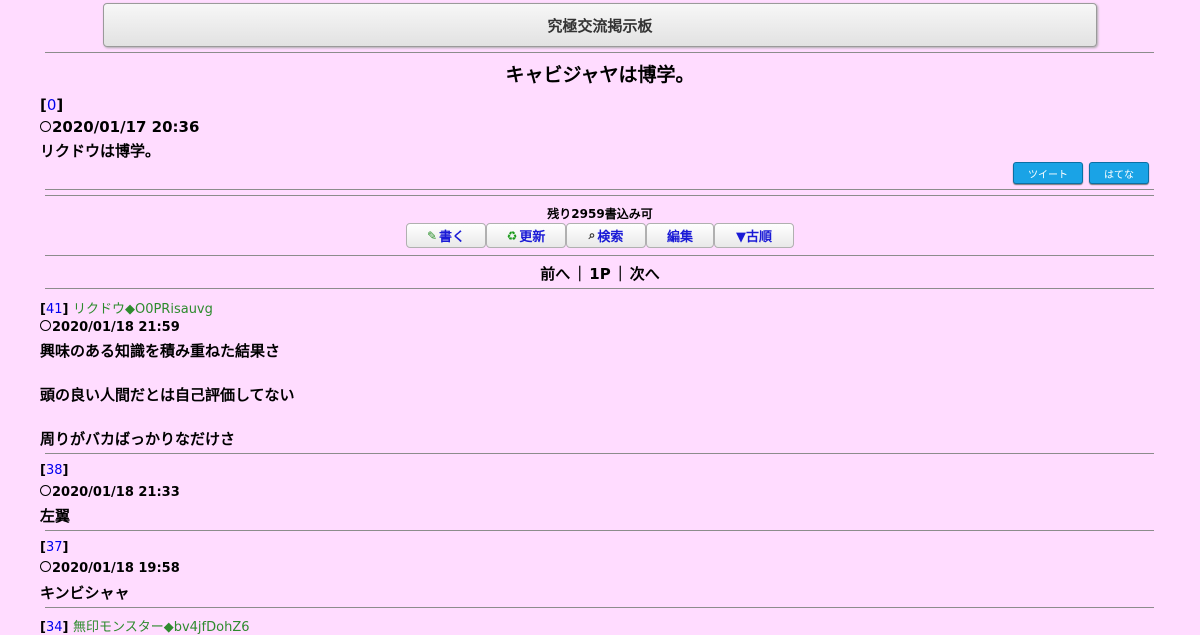 The image size is (1200, 635). I want to click on post-header: [38], so click(54, 470).